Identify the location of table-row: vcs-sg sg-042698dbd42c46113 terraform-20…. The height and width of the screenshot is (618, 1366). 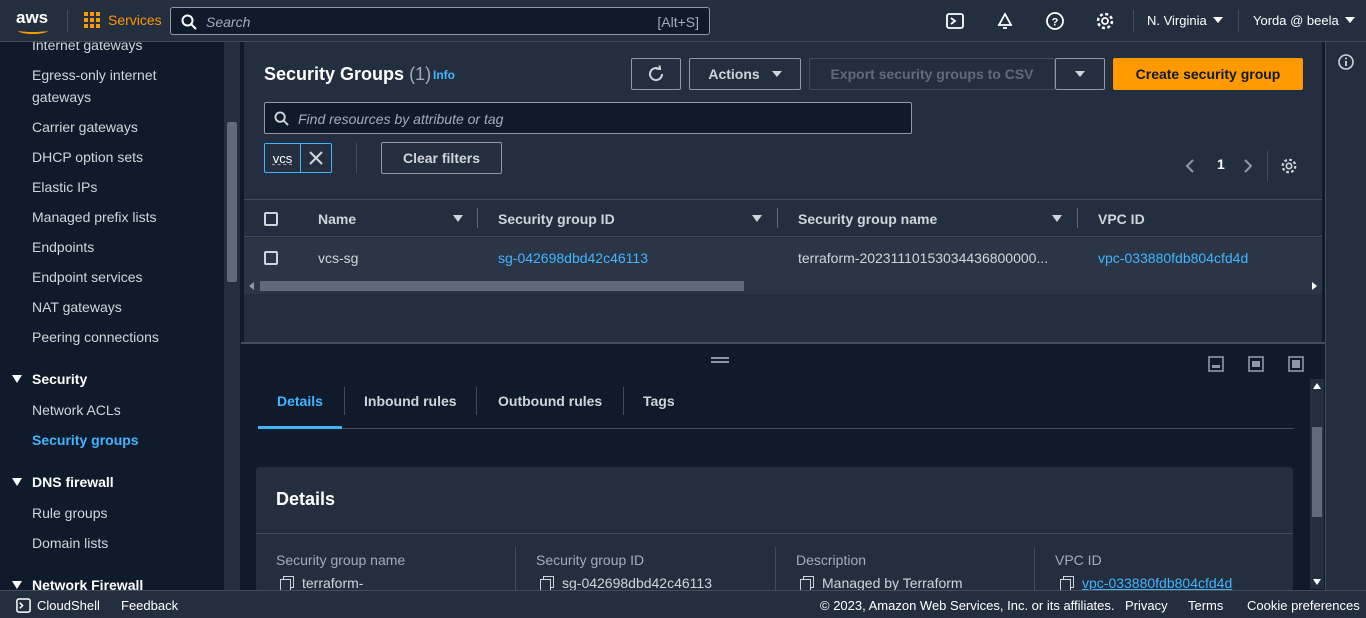
(783, 258).